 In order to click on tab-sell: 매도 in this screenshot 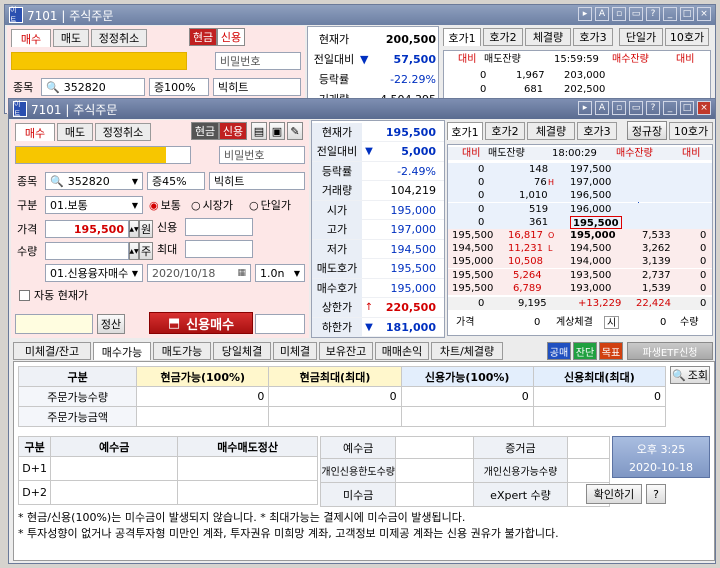, I will do `click(75, 132)`.